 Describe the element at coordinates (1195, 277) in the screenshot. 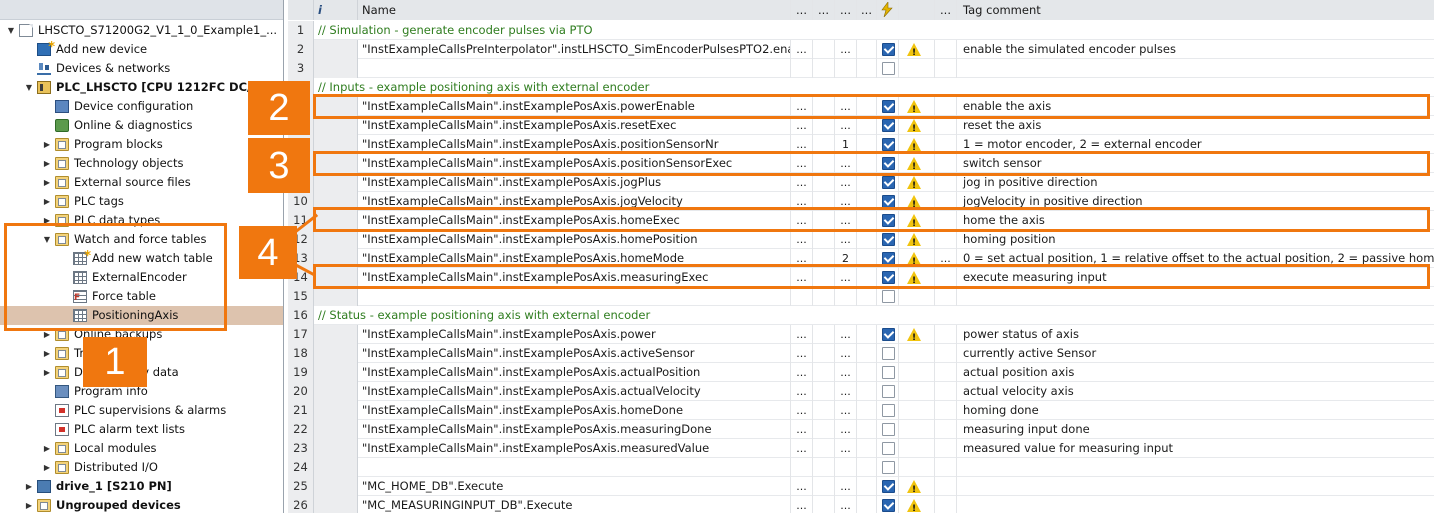

I see `tag-comment-cell: execute measuring input` at that location.